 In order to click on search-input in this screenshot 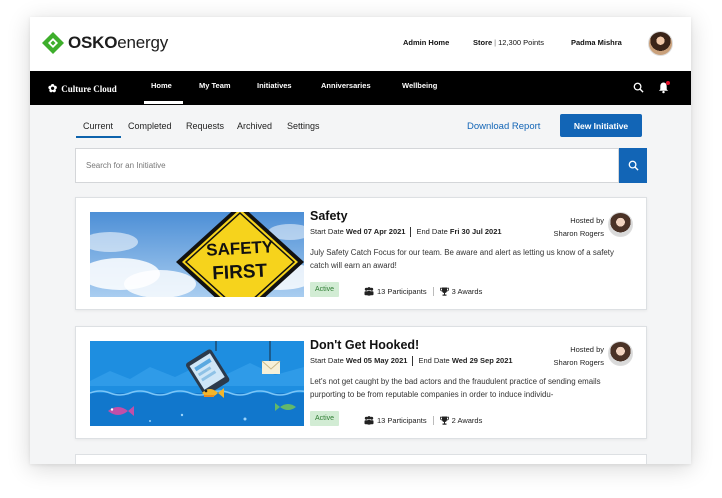, I will do `click(347, 165)`.